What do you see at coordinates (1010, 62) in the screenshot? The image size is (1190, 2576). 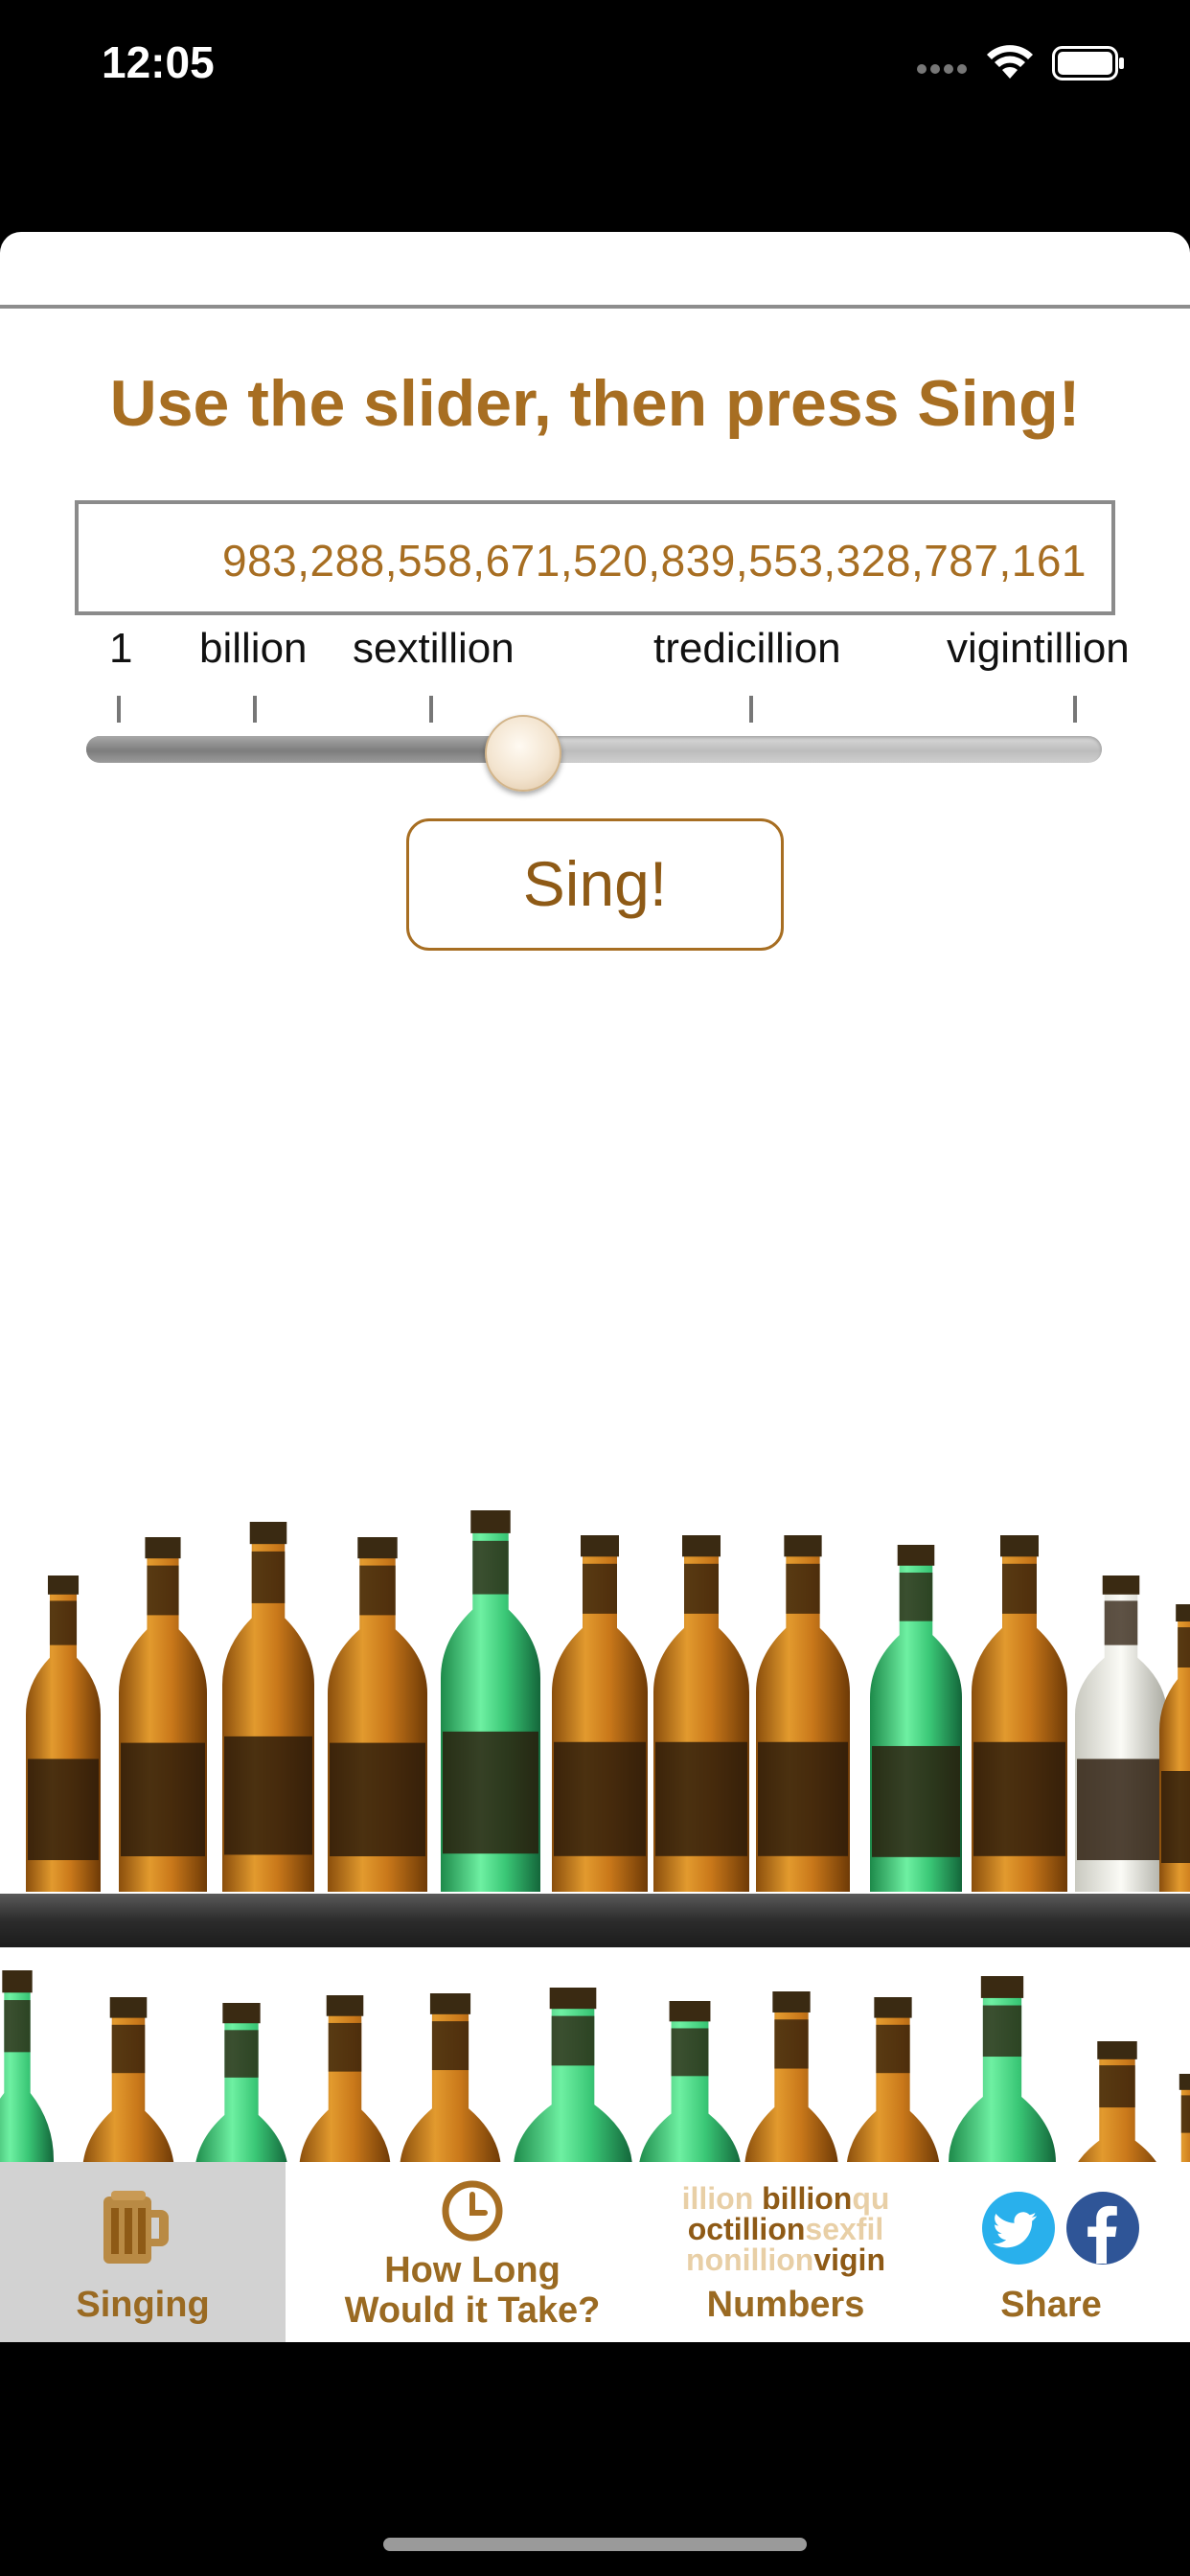 I see `wifi-icon` at bounding box center [1010, 62].